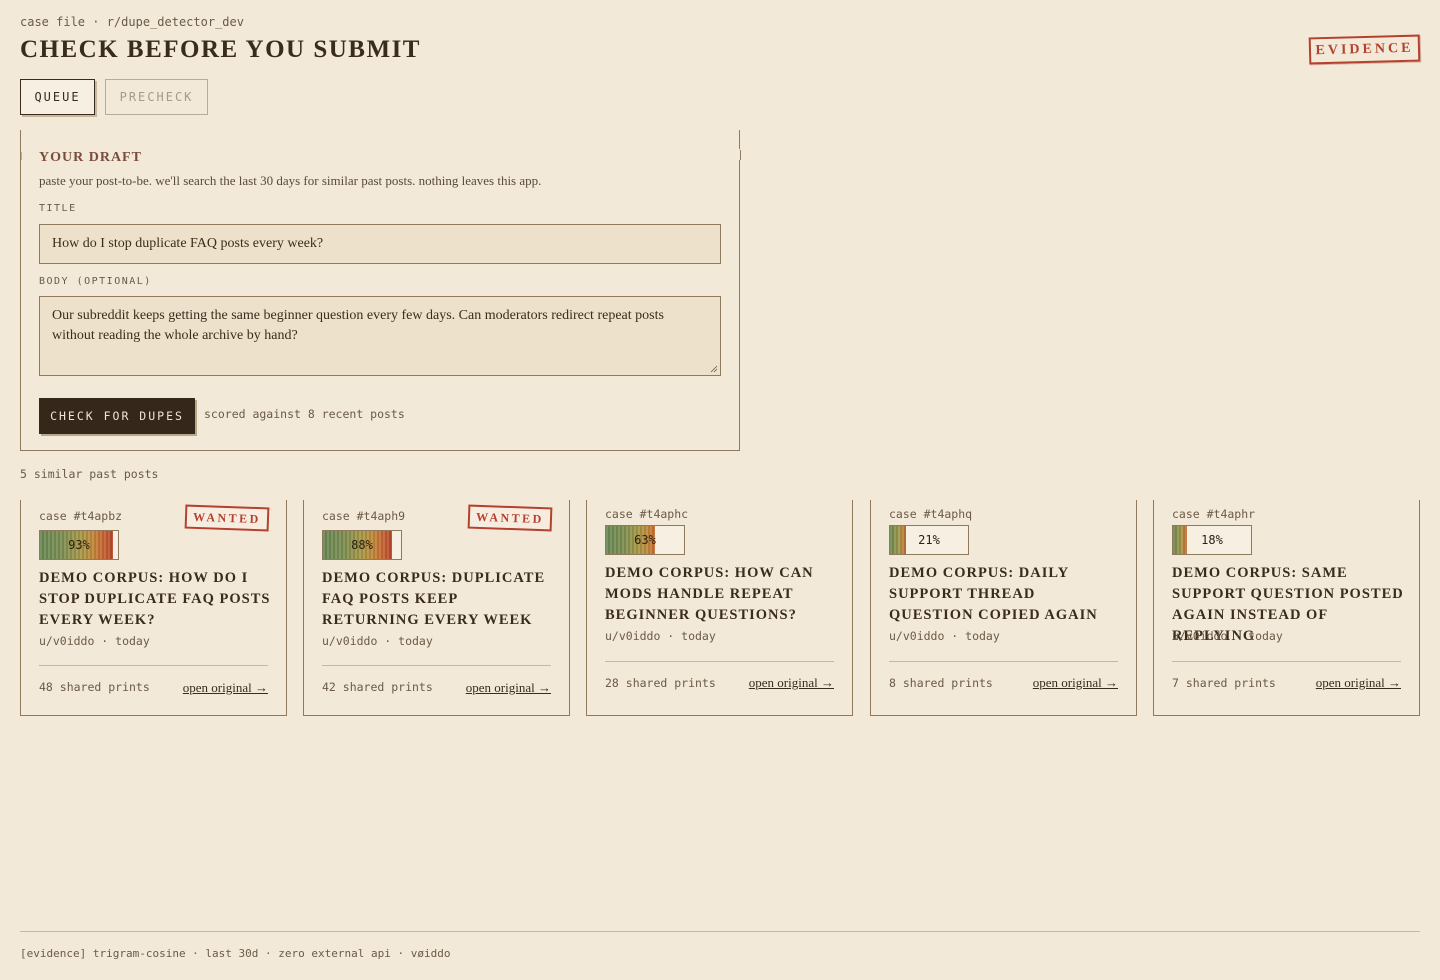 This screenshot has height=980, width=1440. What do you see at coordinates (1214, 514) in the screenshot?
I see `case-id: case #t4aphr` at bounding box center [1214, 514].